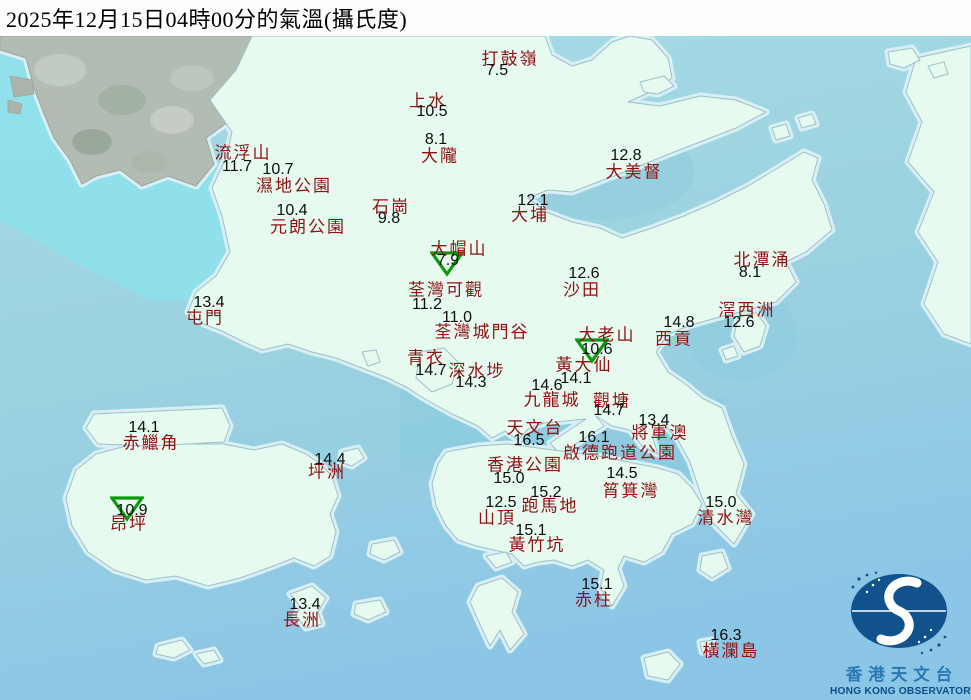  I want to click on station-temperature: 16.1, so click(594, 437).